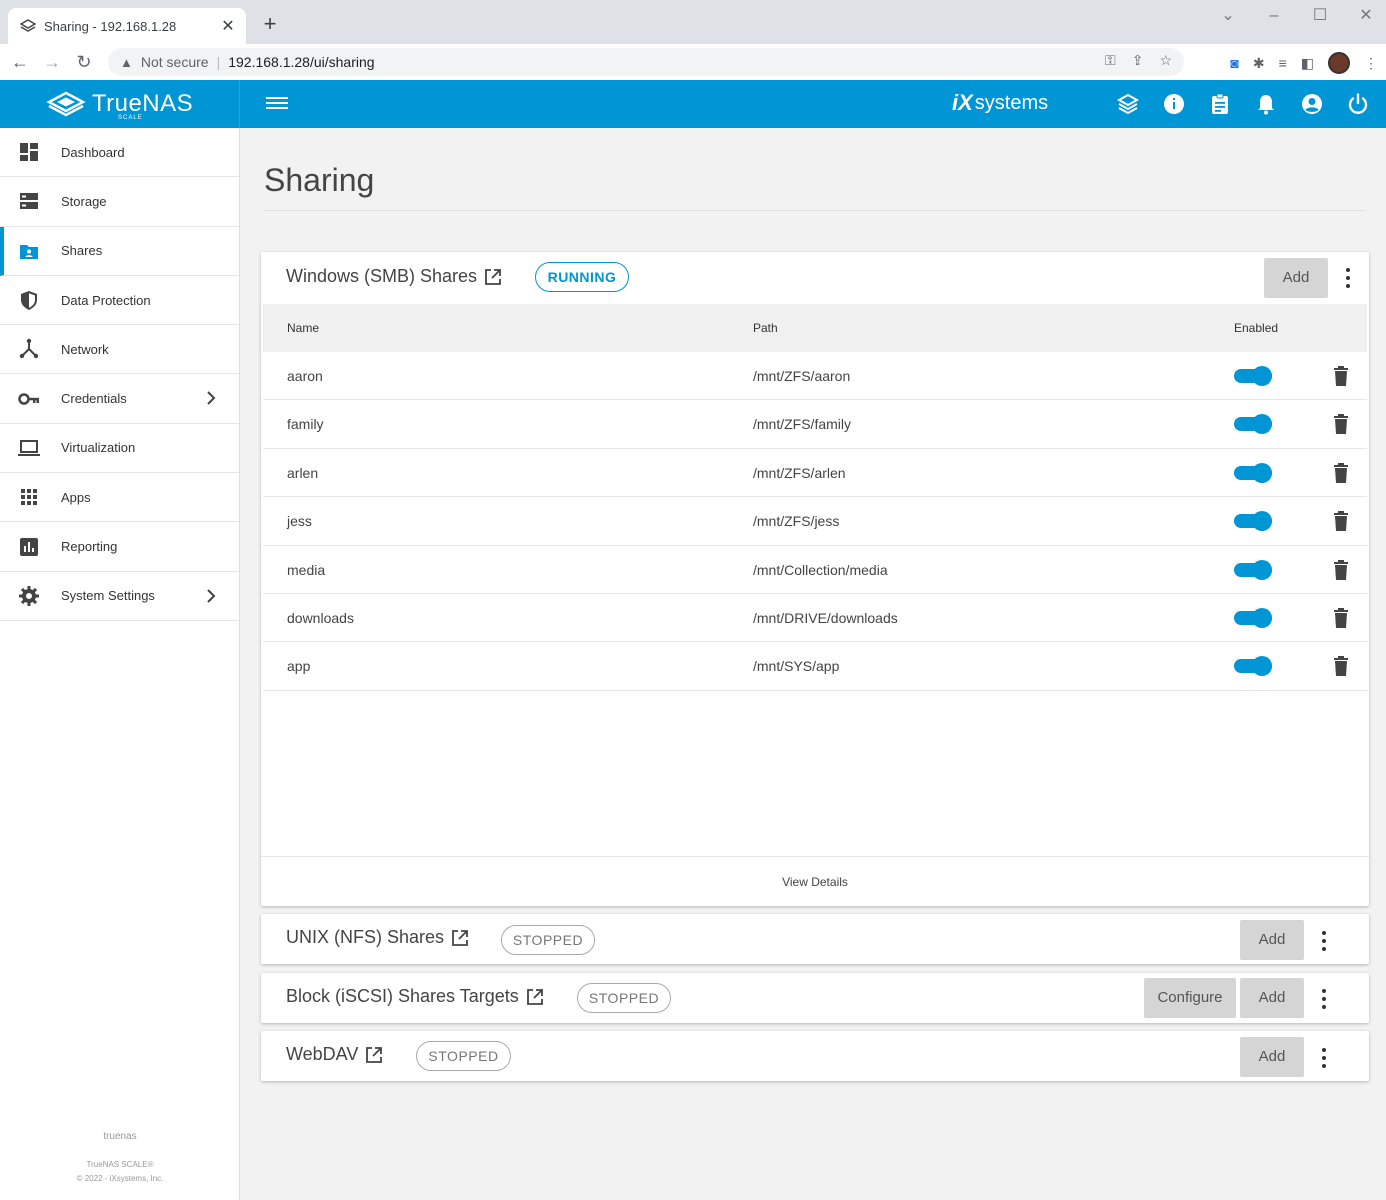 The width and height of the screenshot is (1386, 1200). I want to click on iscsi-configure-button: Configure, so click(1190, 998).